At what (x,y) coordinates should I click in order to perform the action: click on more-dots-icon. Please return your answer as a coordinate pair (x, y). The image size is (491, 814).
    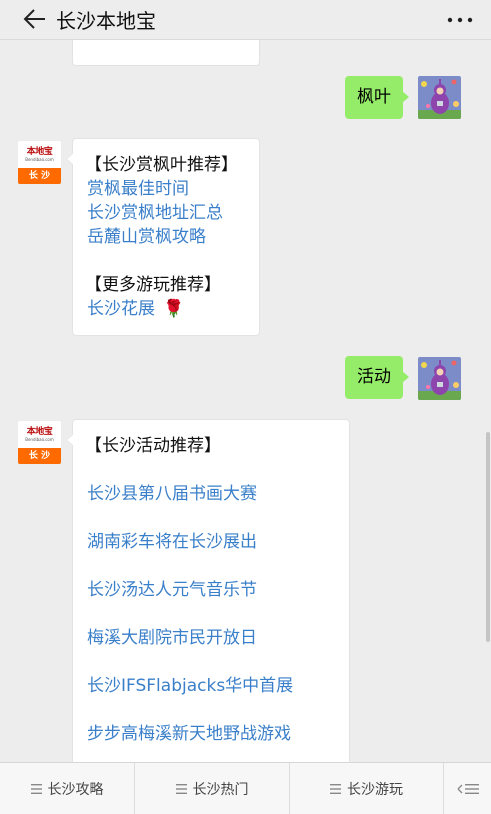
    Looking at the image, I should click on (460, 20).